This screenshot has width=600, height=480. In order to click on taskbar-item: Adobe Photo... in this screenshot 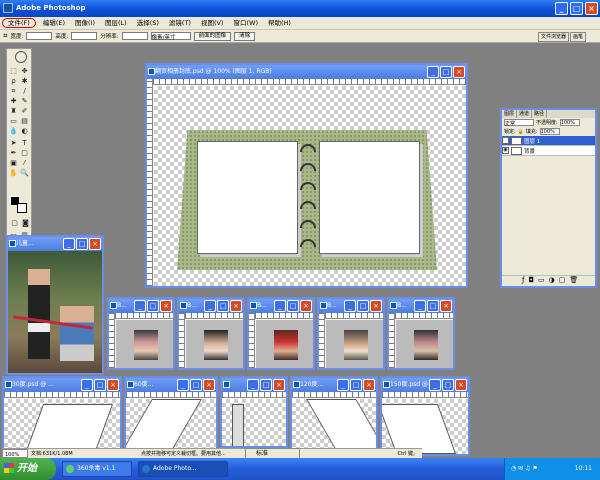, I will do `click(183, 469)`.